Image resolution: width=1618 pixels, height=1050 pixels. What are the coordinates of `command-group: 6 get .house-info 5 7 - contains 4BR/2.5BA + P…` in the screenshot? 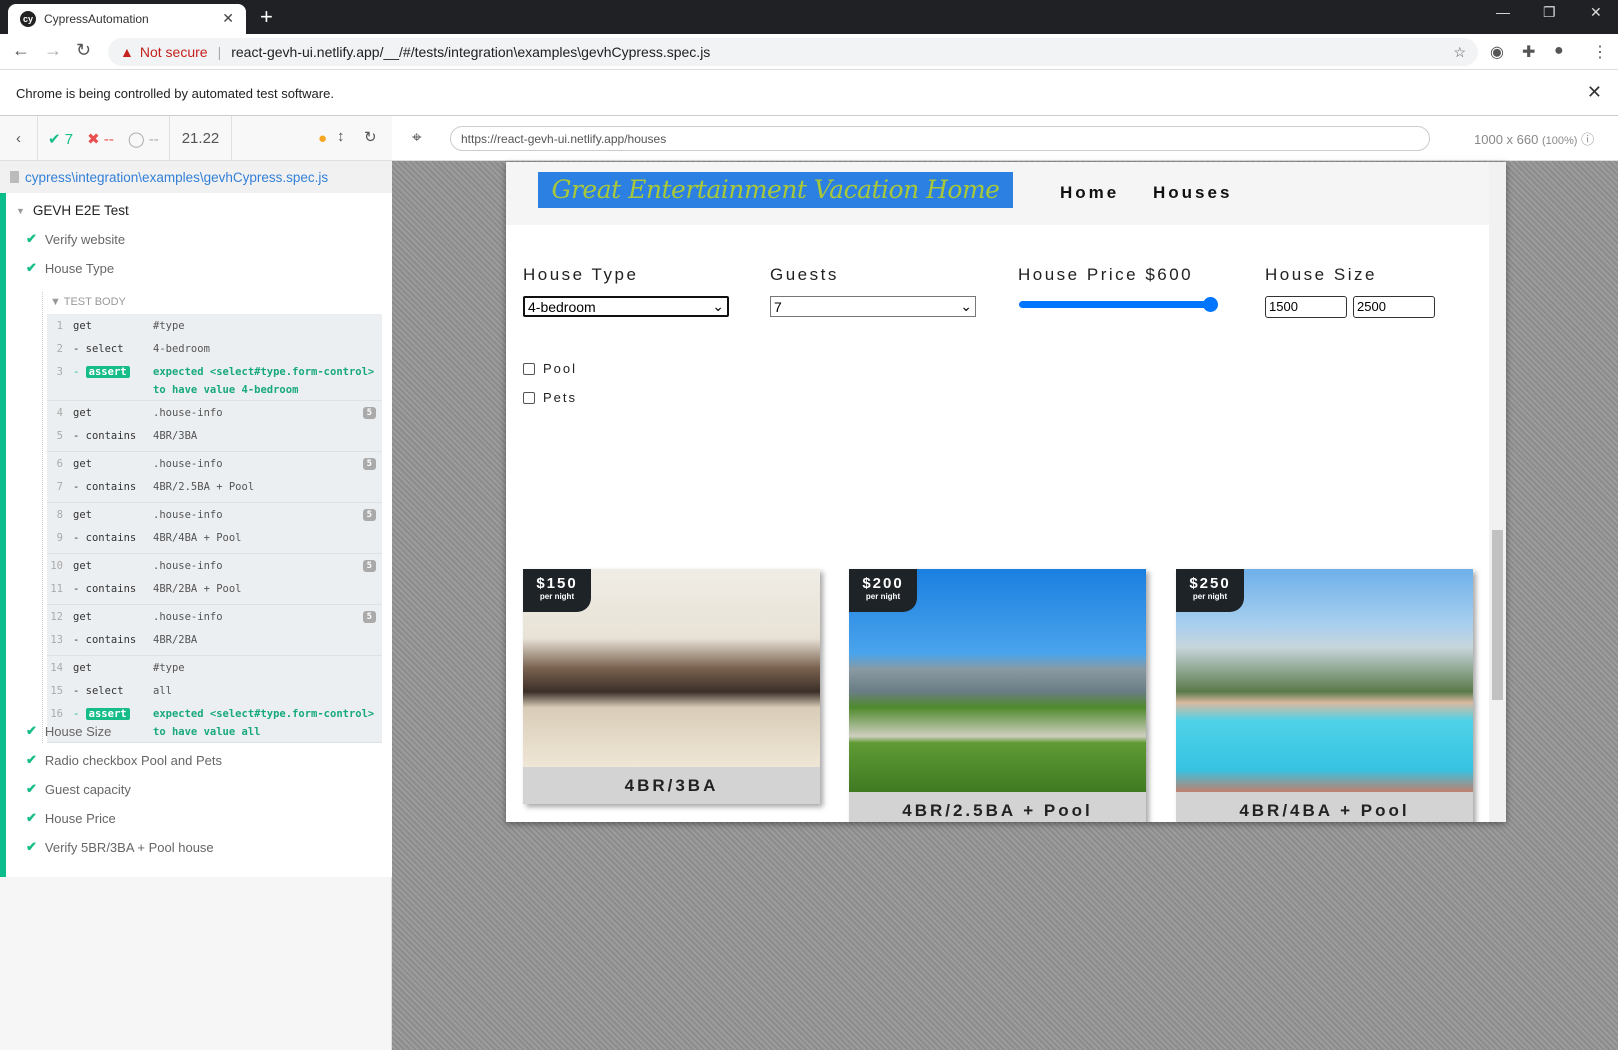 It's located at (214, 477).